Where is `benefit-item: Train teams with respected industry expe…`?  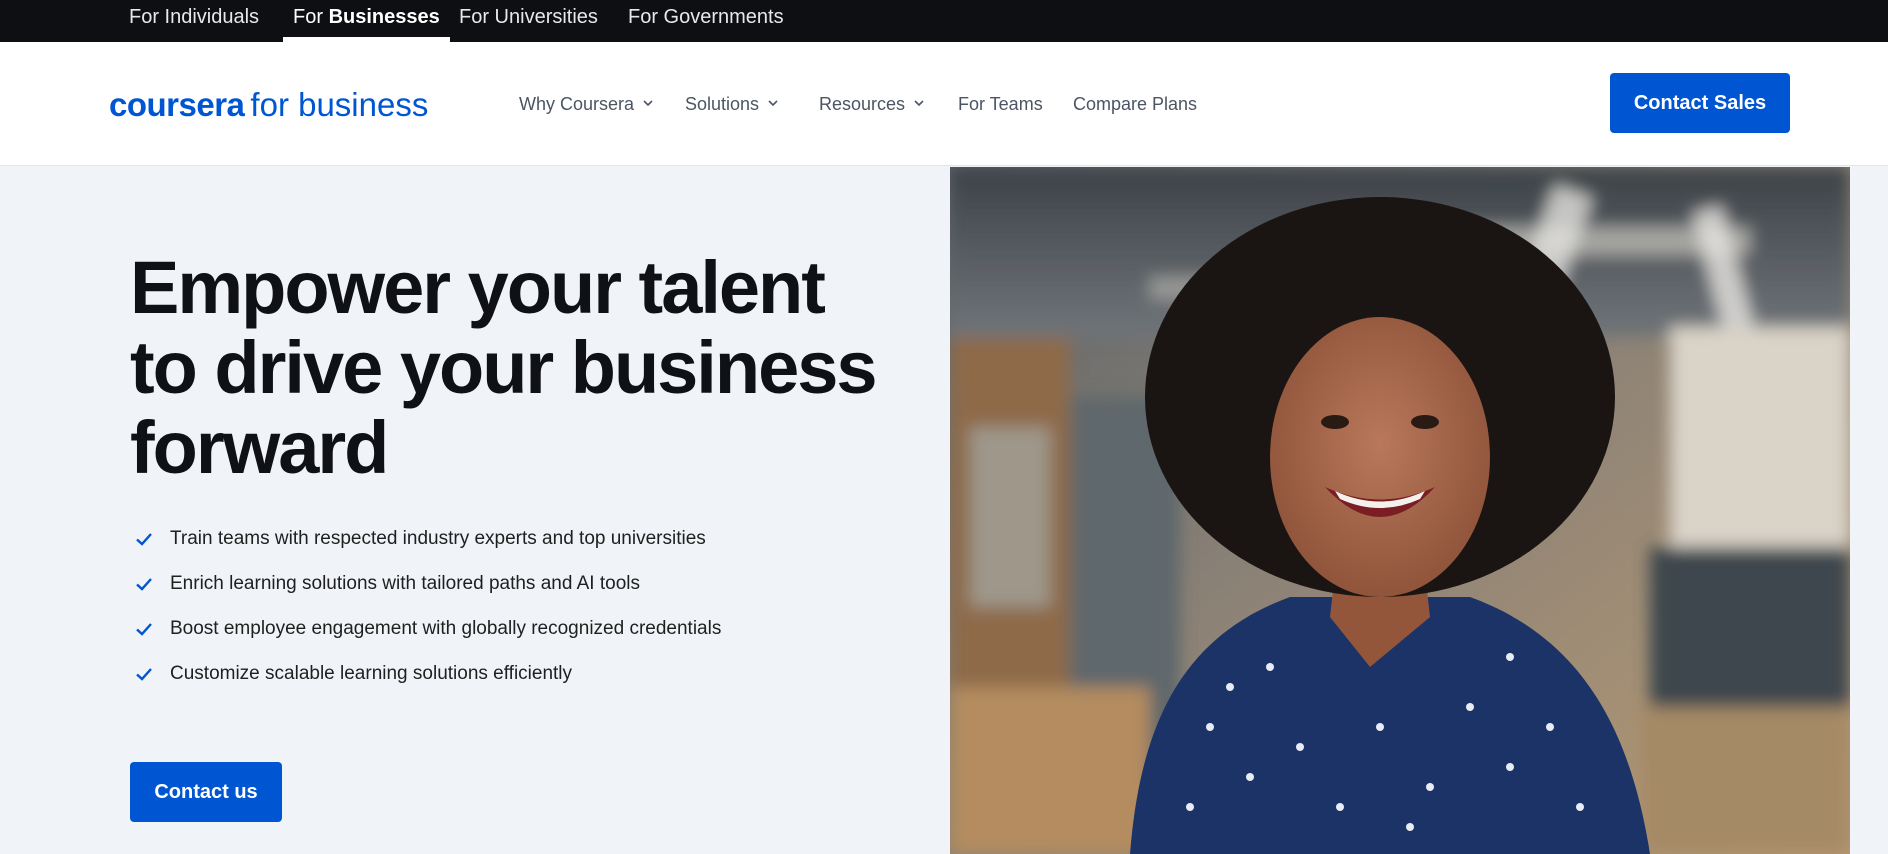 benefit-item: Train teams with respected industry expe… is located at coordinates (427, 538).